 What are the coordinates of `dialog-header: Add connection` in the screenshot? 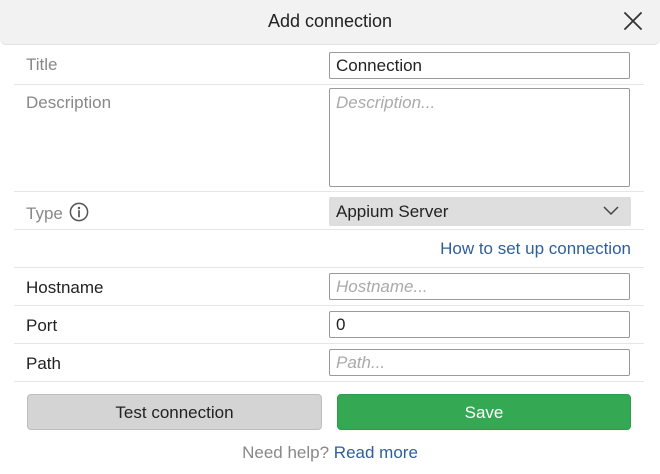 It's located at (330, 22).